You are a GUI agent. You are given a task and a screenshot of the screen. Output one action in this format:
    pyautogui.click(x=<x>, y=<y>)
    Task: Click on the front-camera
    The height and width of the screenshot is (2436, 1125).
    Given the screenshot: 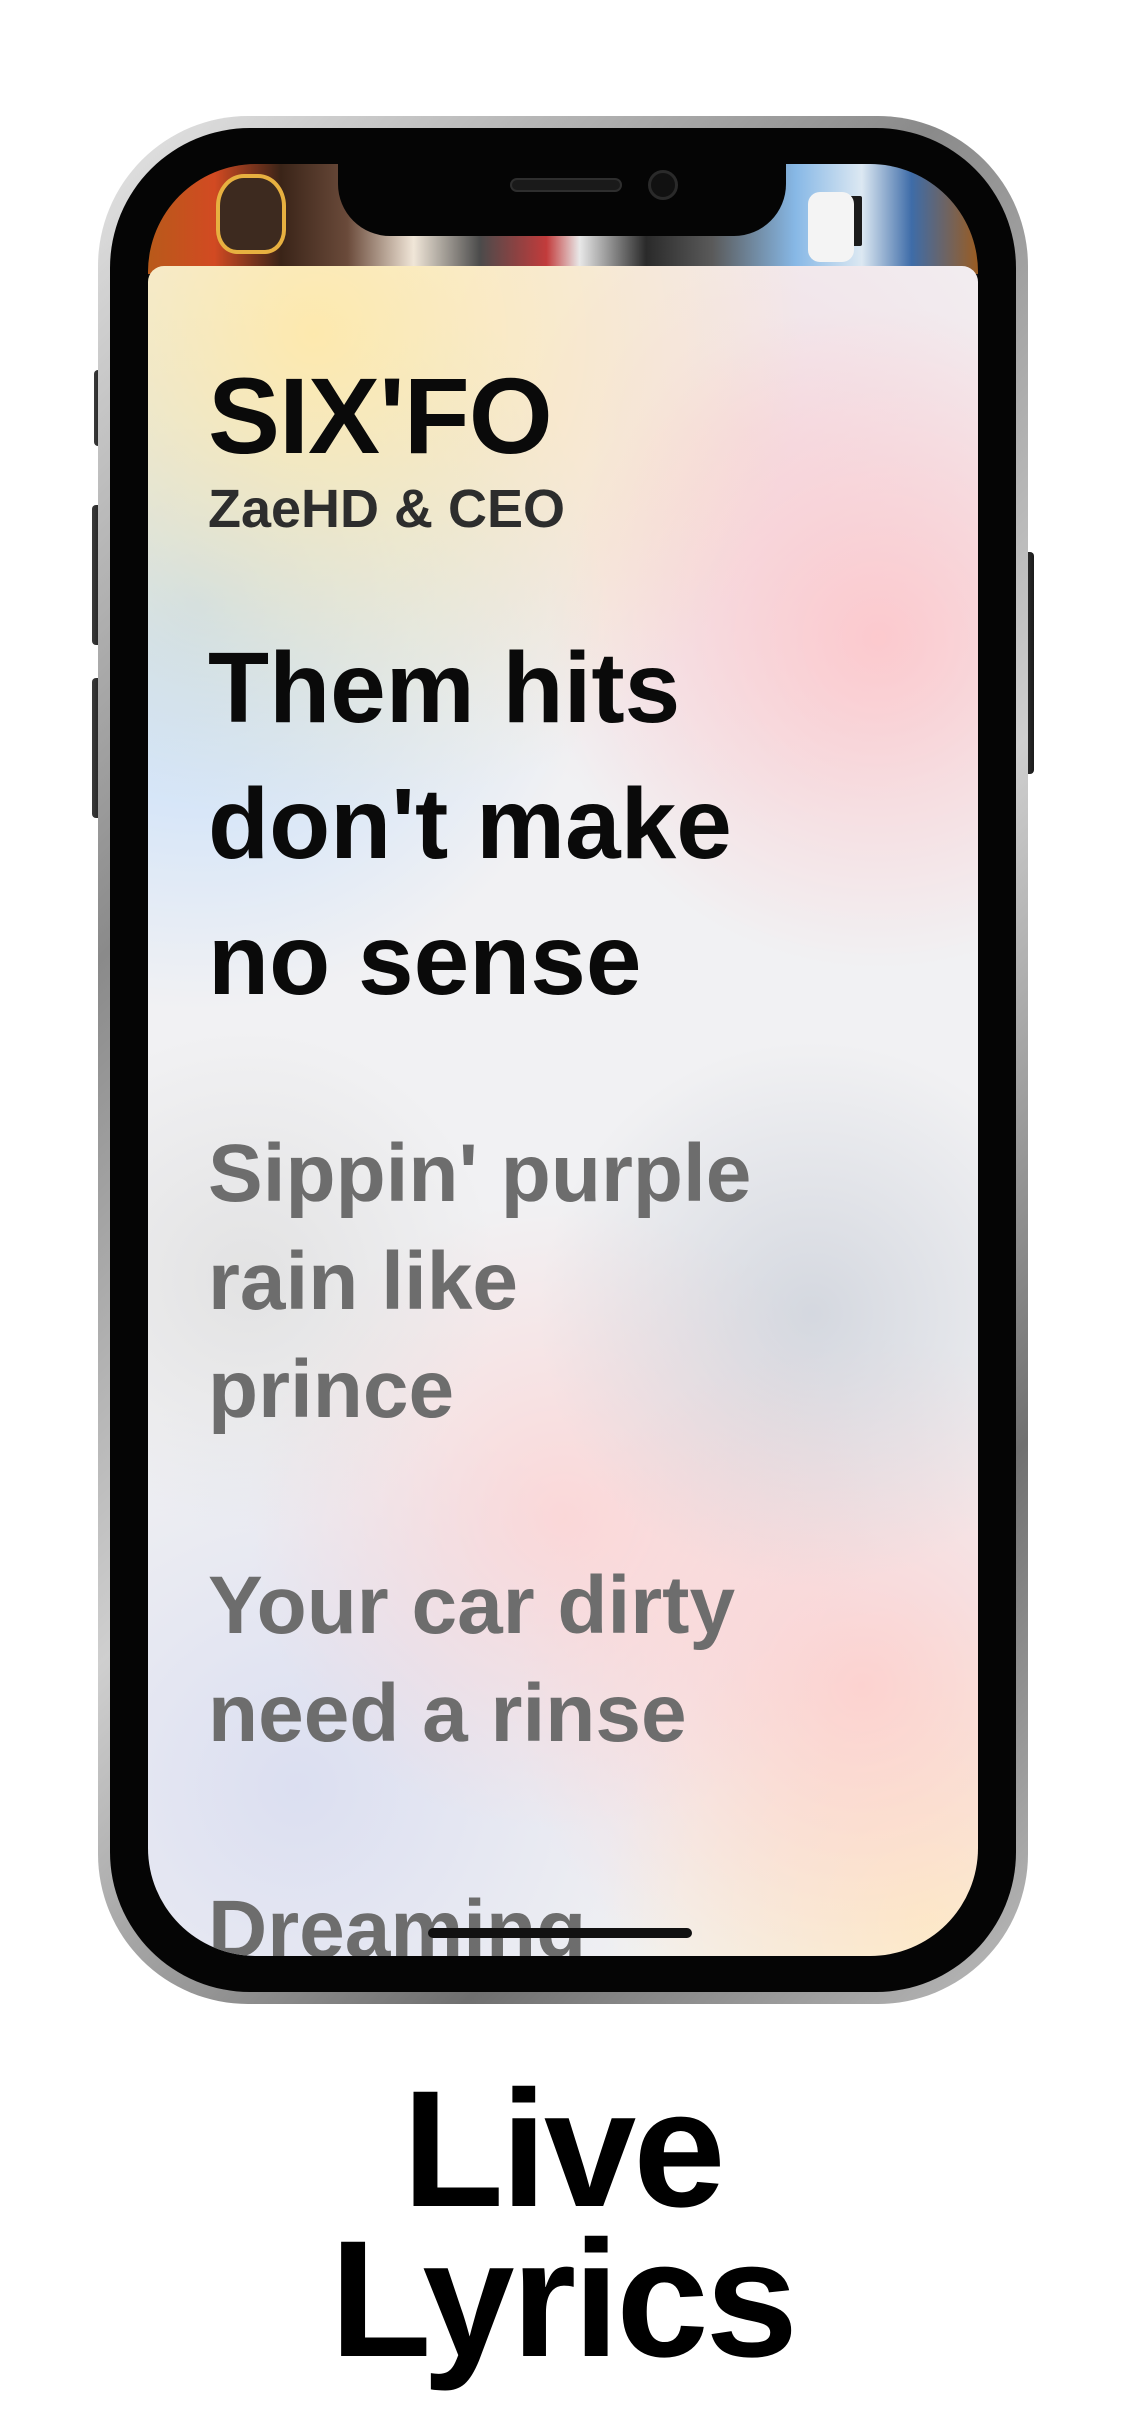 What is the action you would take?
    pyautogui.click(x=663, y=185)
    